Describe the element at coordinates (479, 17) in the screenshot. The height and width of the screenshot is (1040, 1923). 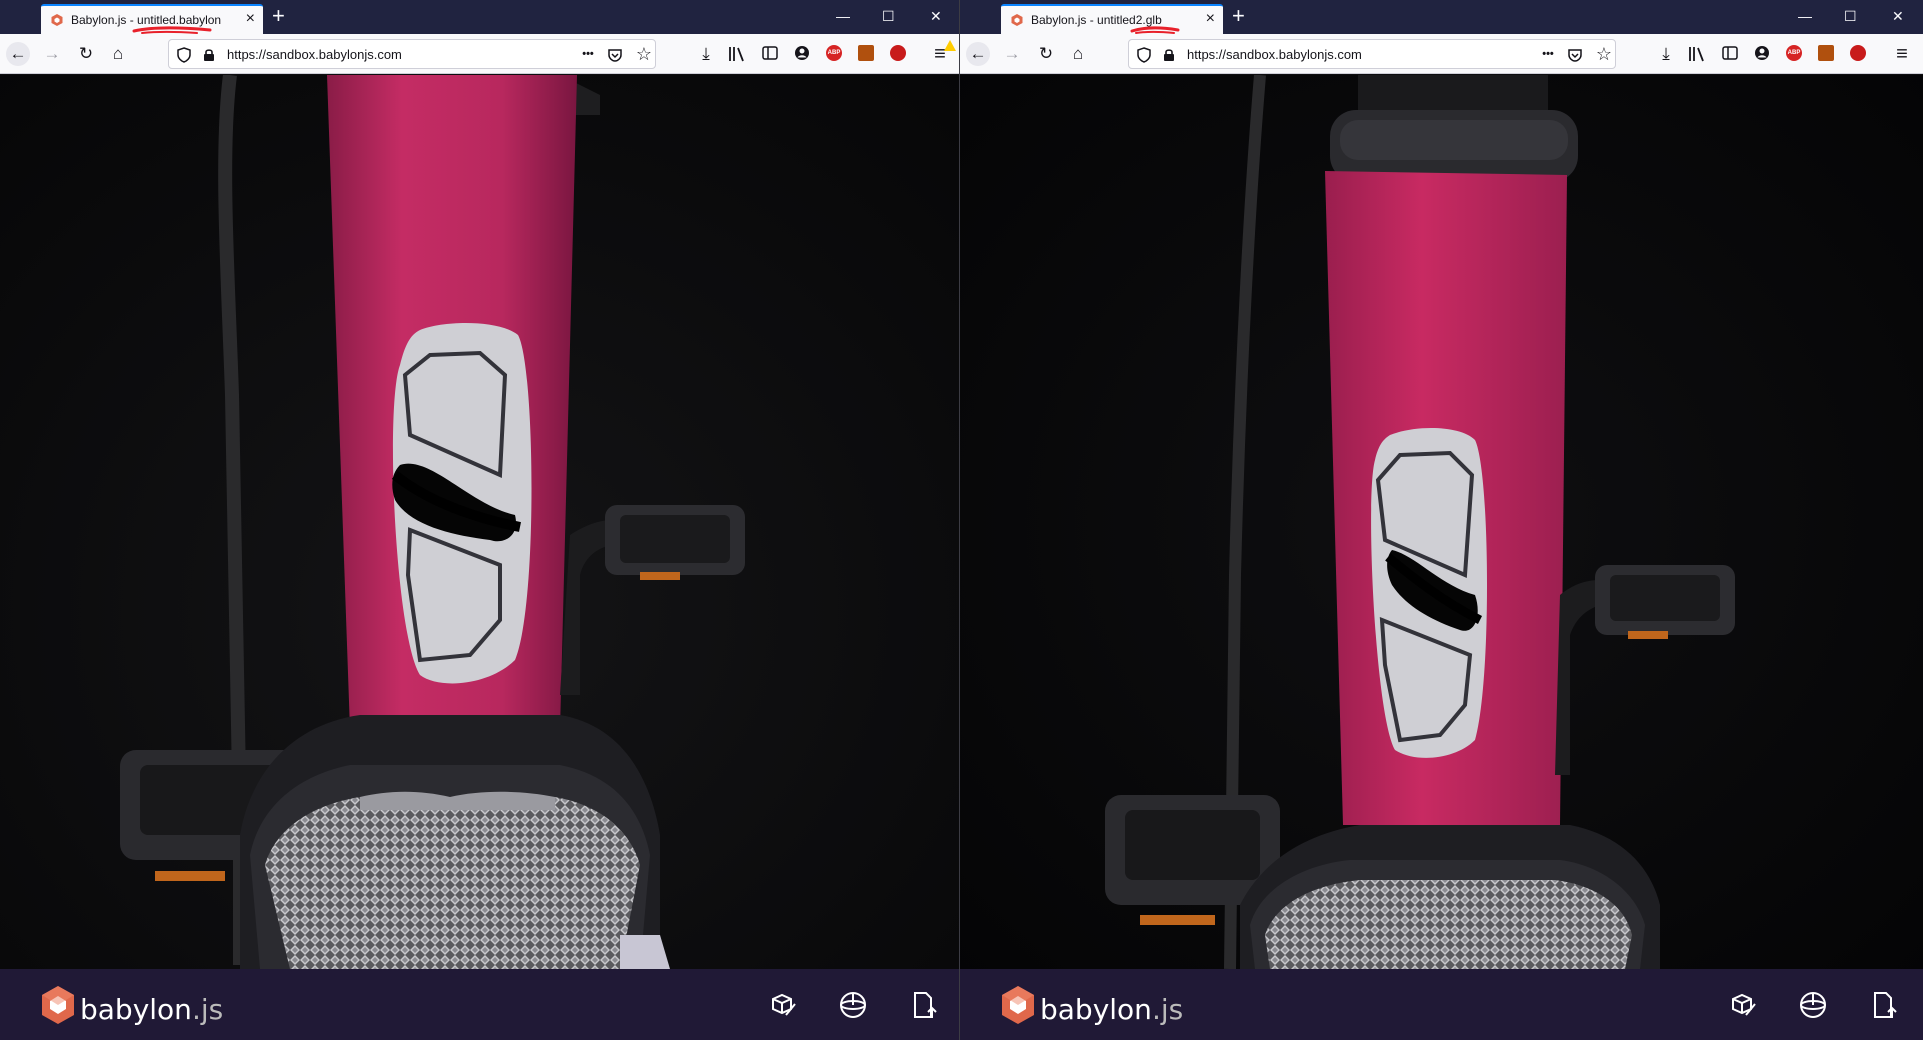
I see `tab-strip: Babylon.js - untitled.babylon × + — ☐ ✕` at that location.